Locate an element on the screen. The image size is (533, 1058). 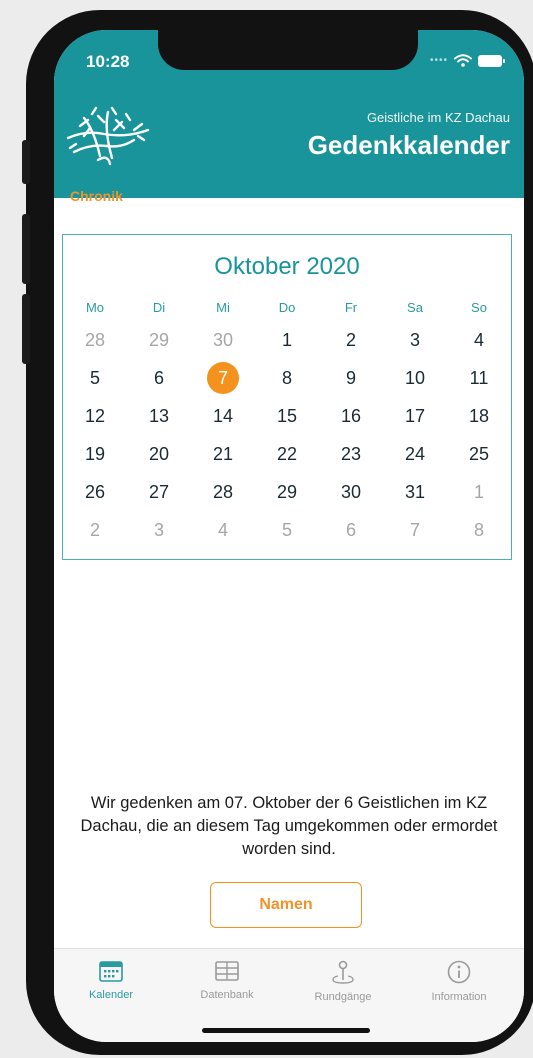
signal-icon: •••• is located at coordinates (438, 60).